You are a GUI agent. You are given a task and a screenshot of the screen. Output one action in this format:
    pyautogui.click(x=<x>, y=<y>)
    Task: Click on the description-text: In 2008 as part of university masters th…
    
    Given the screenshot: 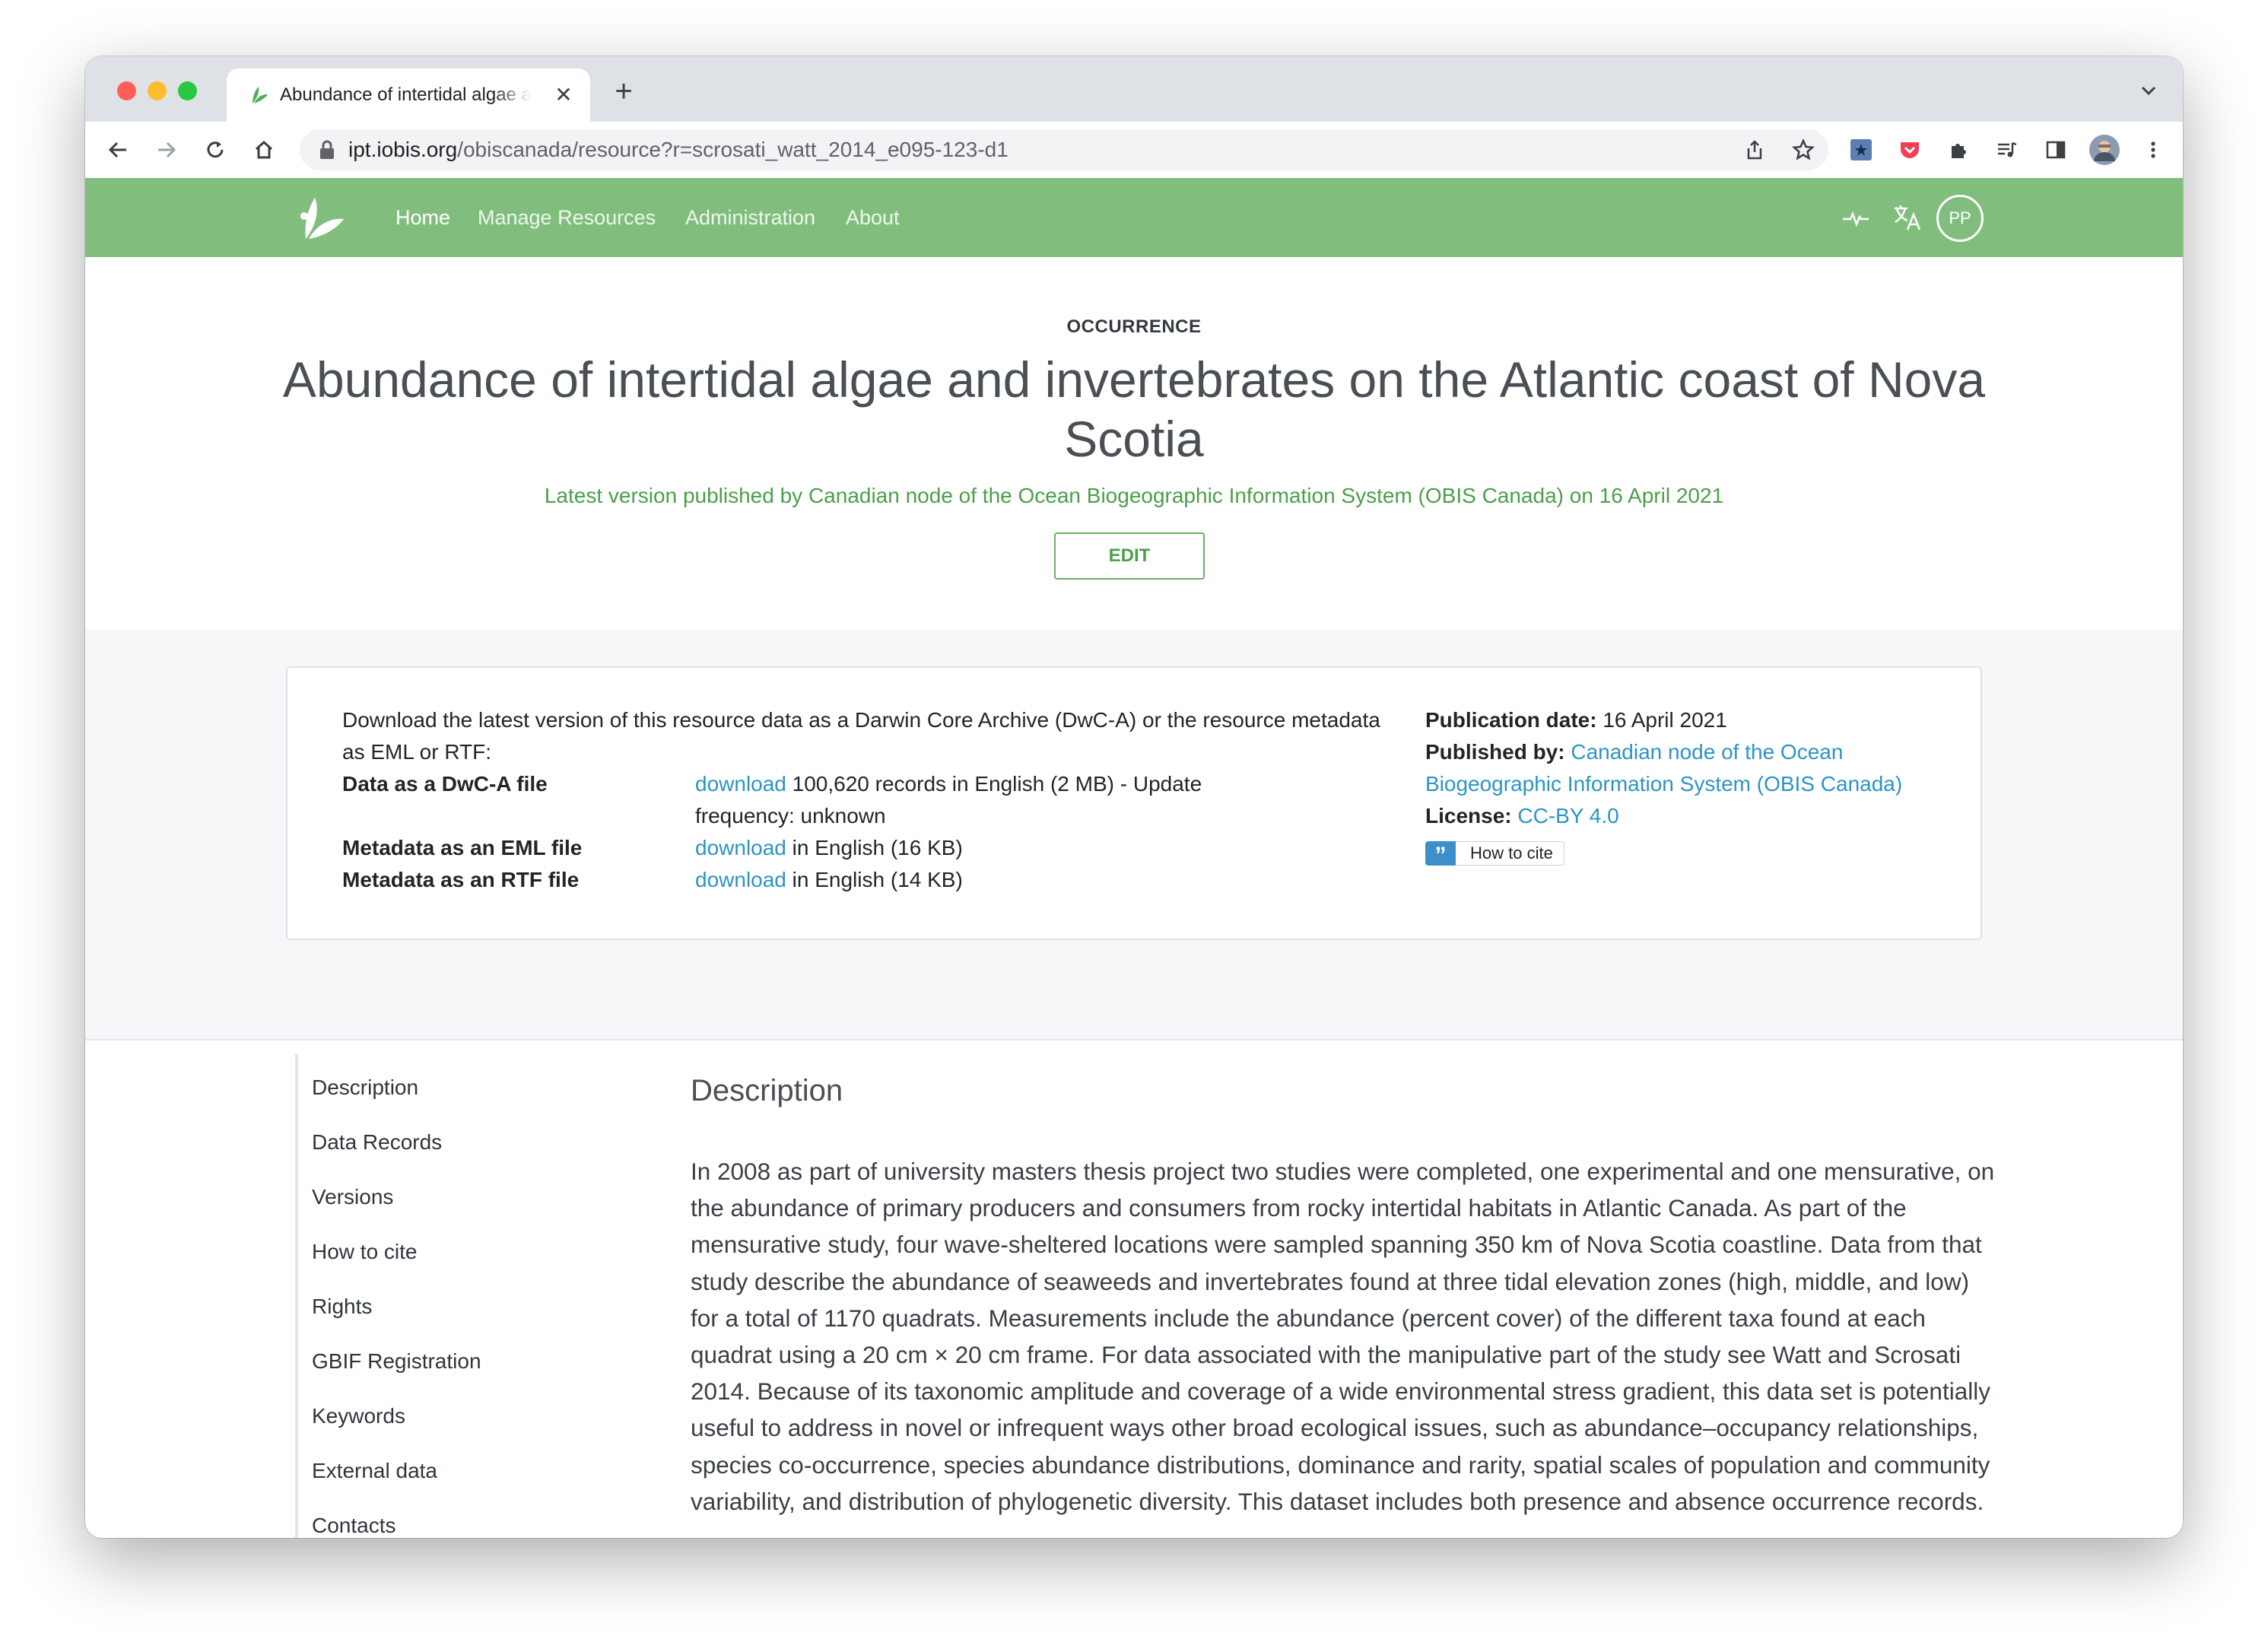 What is the action you would take?
    pyautogui.click(x=1343, y=1336)
    